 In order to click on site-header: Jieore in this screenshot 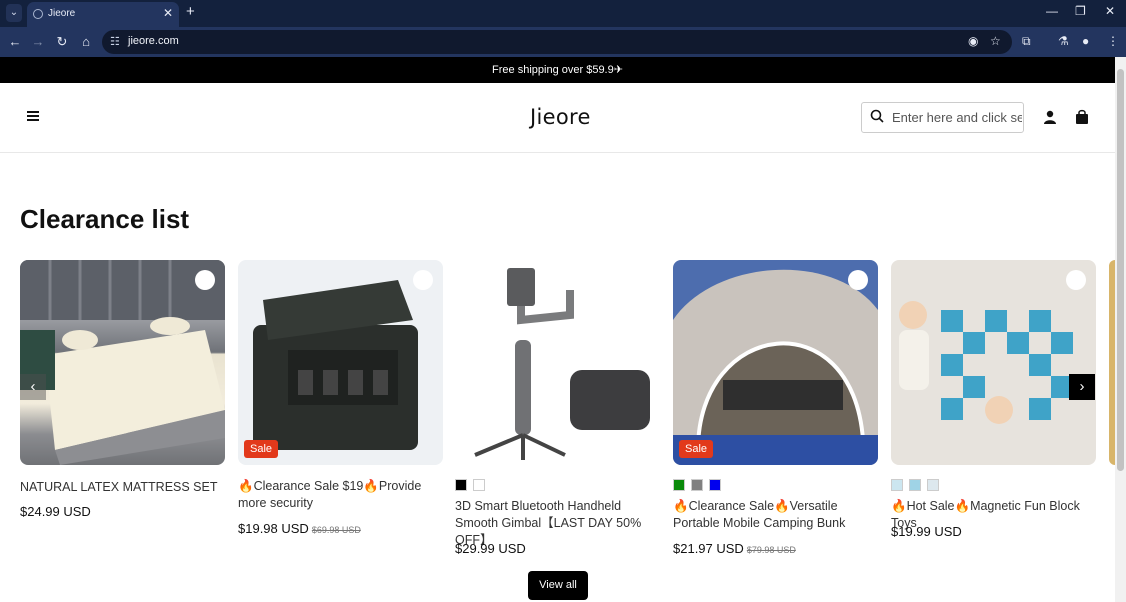, I will do `click(557, 118)`.